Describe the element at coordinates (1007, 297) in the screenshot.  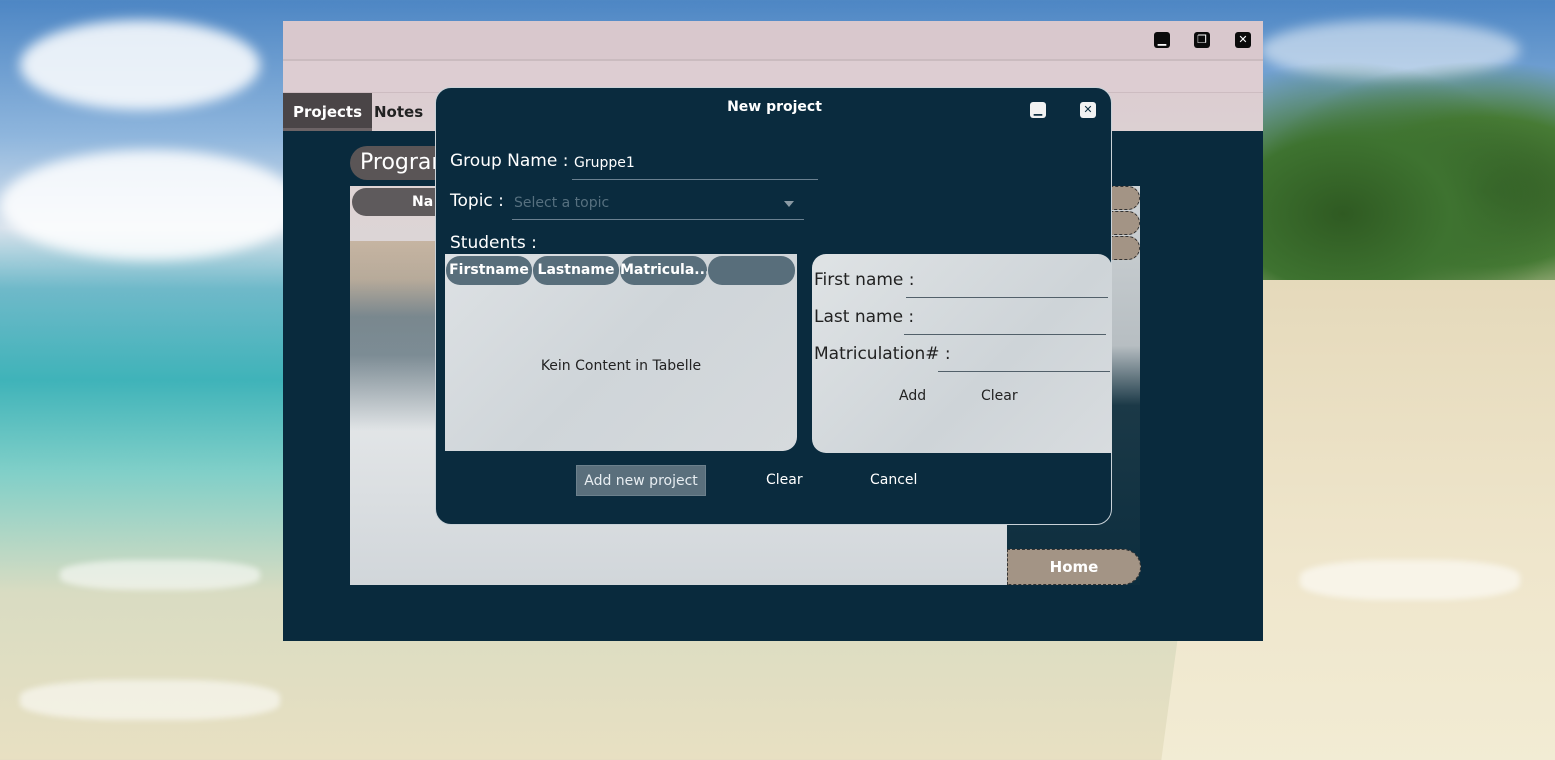
I see `first-name-input` at that location.